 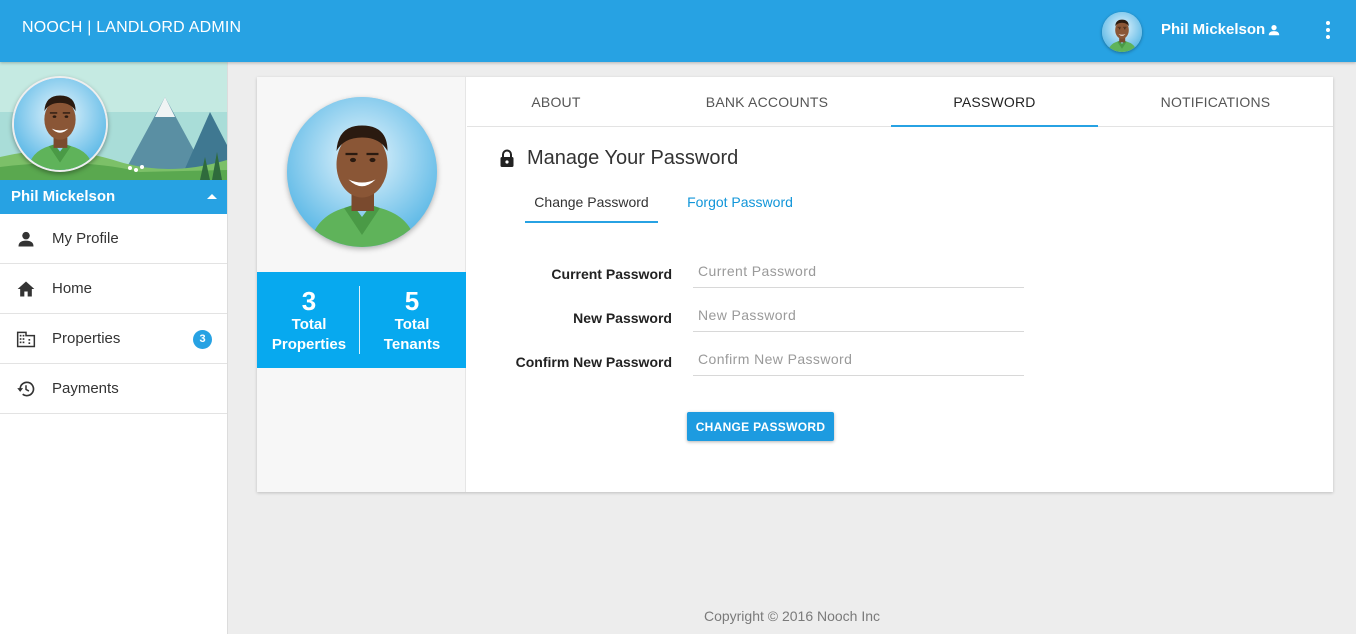 What do you see at coordinates (622, 318) in the screenshot?
I see `new-password-label: New Password` at bounding box center [622, 318].